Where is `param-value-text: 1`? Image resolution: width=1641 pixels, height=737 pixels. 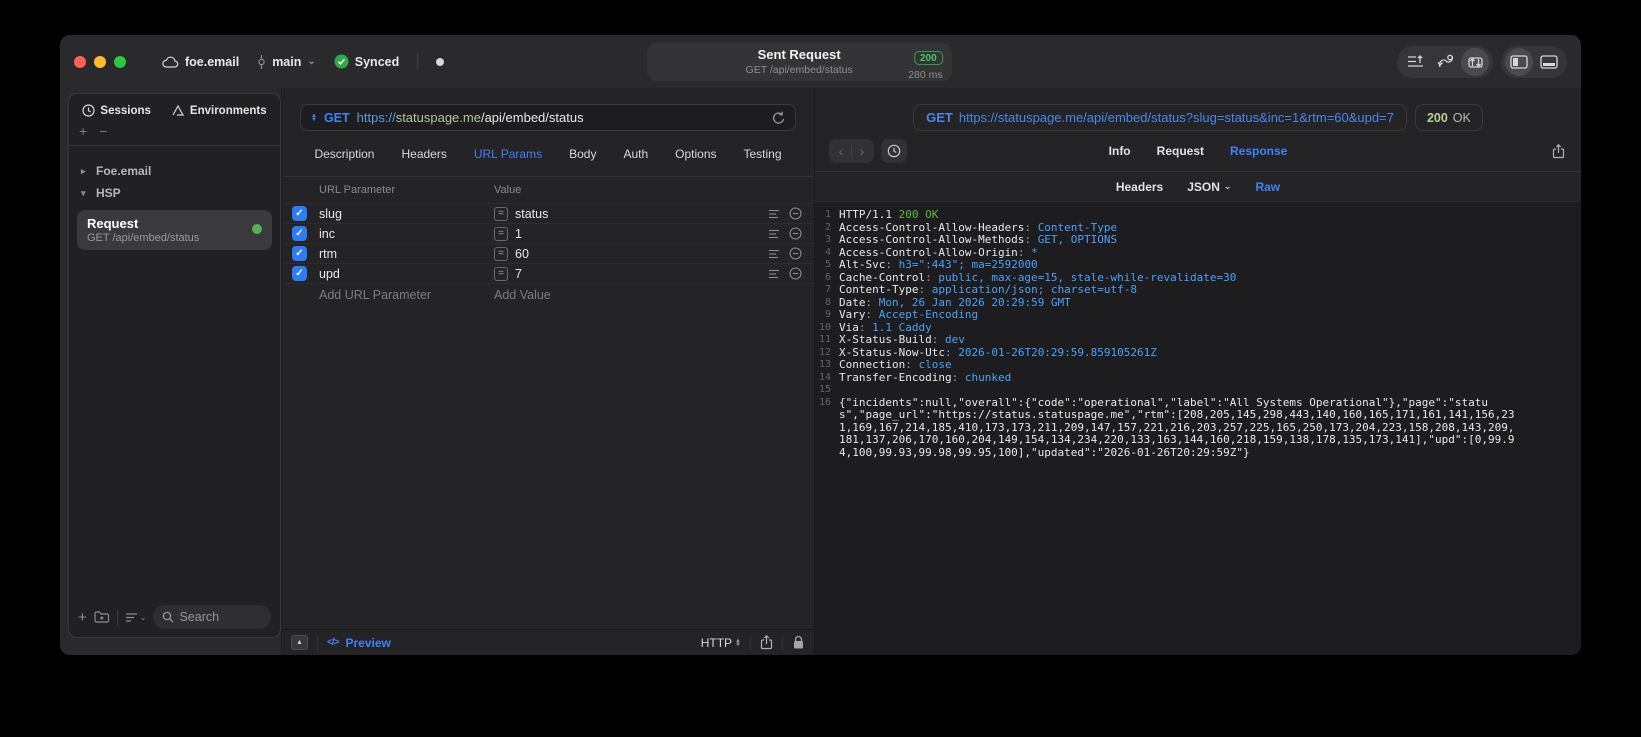
param-value-text: 1 is located at coordinates (518, 234).